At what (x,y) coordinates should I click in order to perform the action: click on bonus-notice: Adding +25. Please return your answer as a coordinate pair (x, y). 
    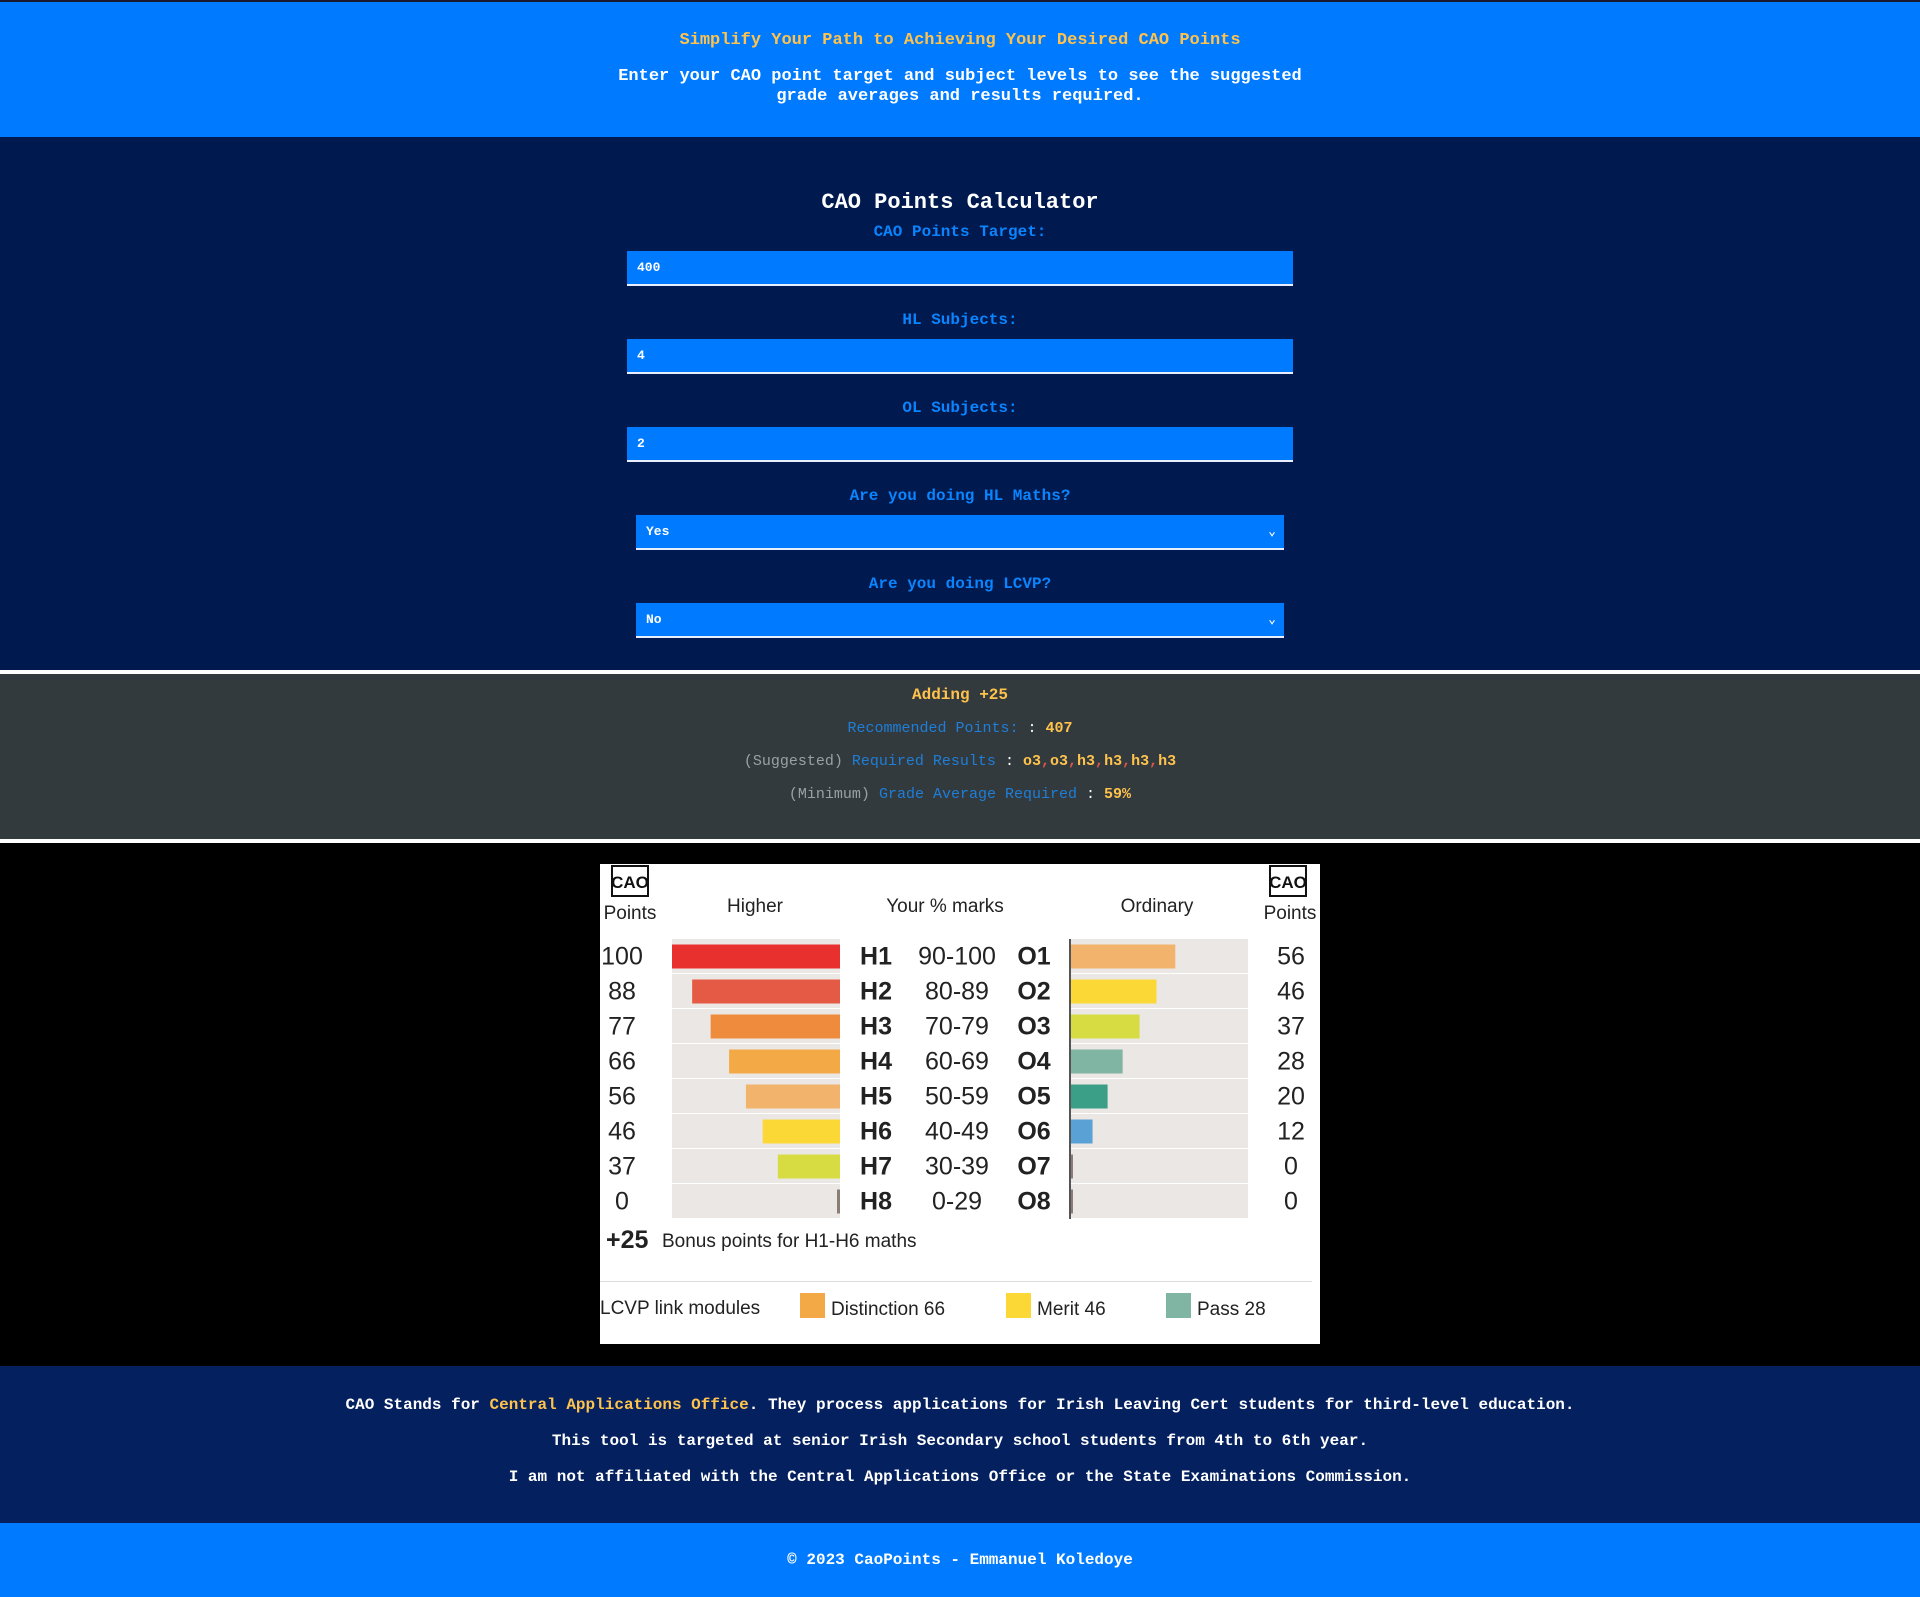
    Looking at the image, I should click on (959, 695).